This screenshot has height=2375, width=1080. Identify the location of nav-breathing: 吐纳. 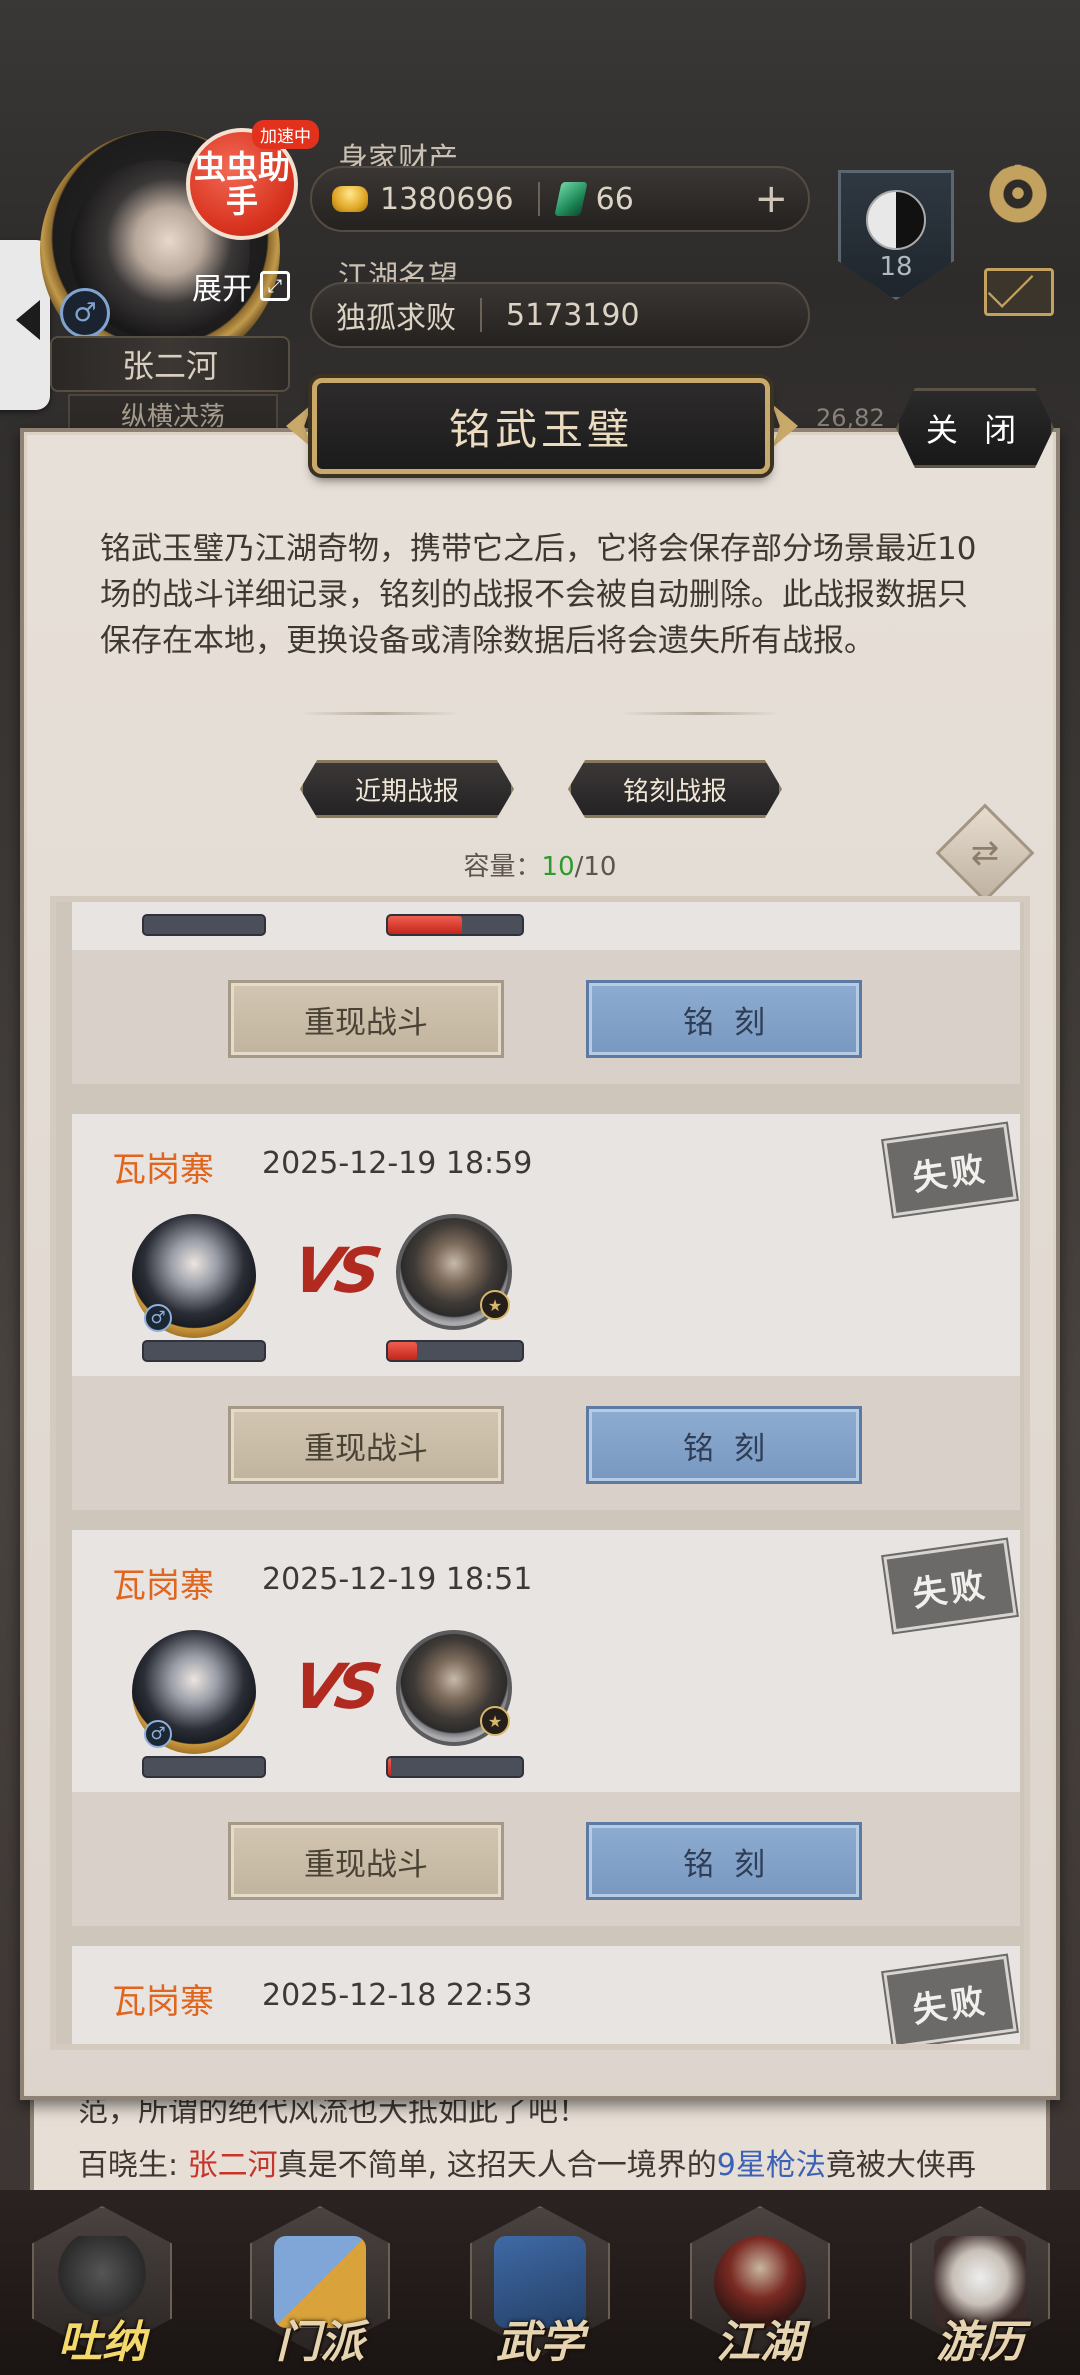
(102, 2290).